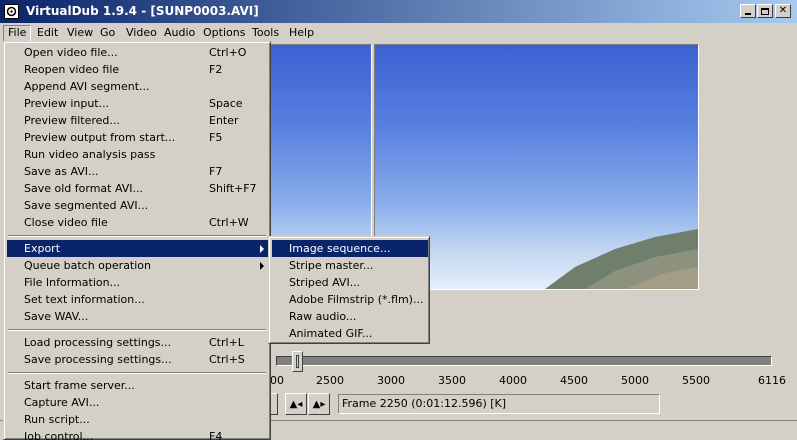 This screenshot has width=797, height=440. What do you see at coordinates (138, 154) in the screenshot?
I see `menu-item-run-video-analysis: Run video analysis pass` at bounding box center [138, 154].